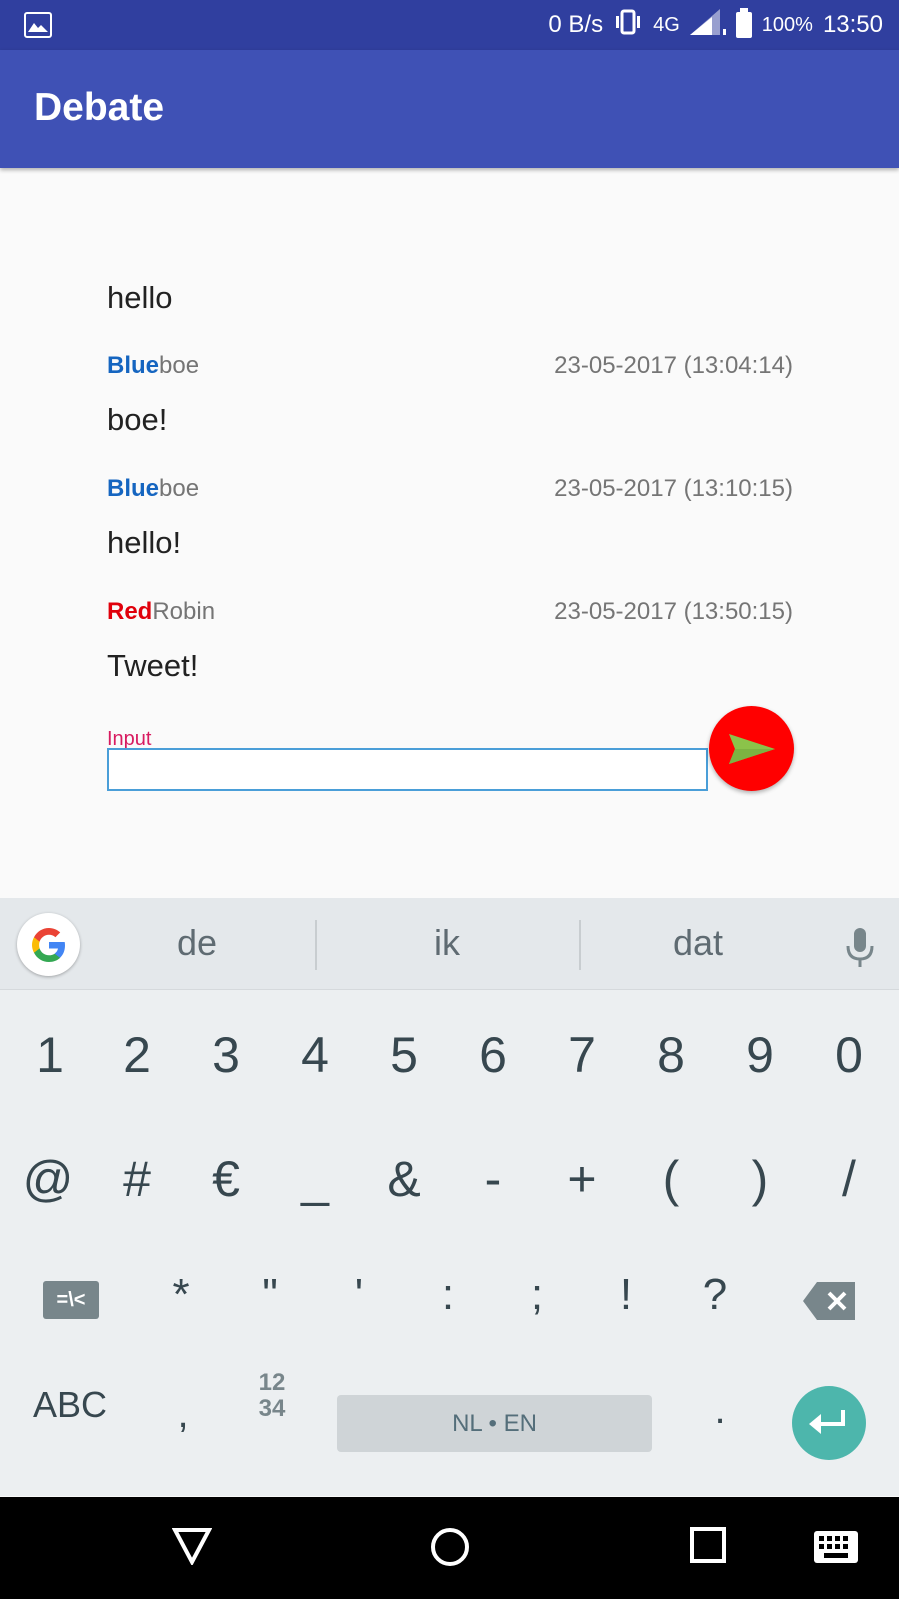 This screenshot has width=899, height=1599. I want to click on numpad-key: 12 34, so click(272, 1396).